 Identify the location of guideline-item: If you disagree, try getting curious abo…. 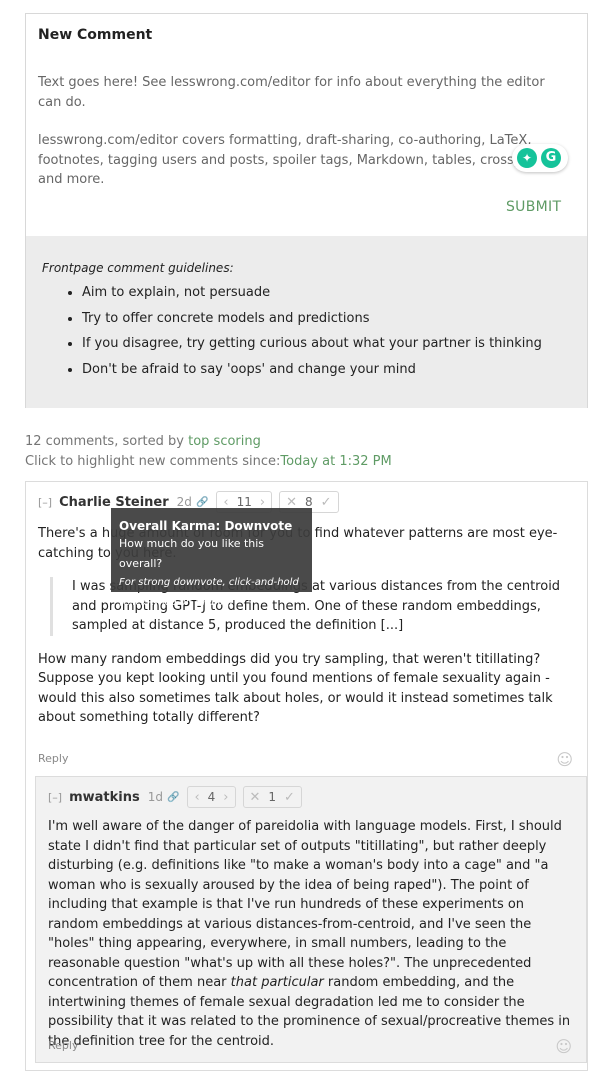
(312, 344).